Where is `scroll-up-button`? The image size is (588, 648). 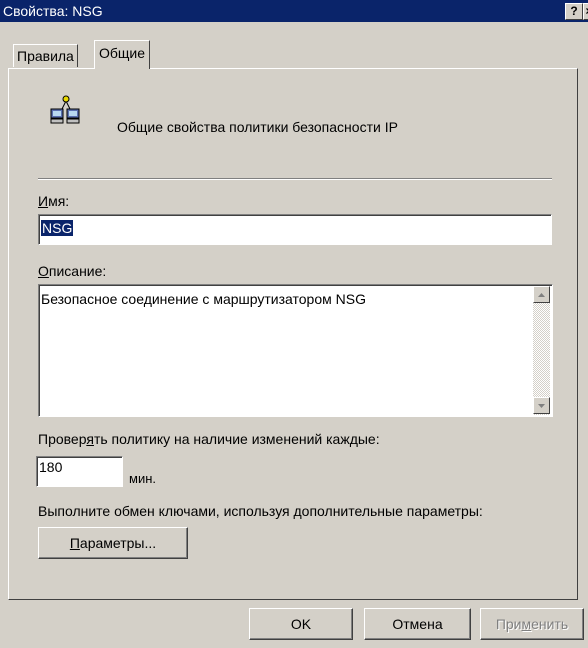 scroll-up-button is located at coordinates (541, 294).